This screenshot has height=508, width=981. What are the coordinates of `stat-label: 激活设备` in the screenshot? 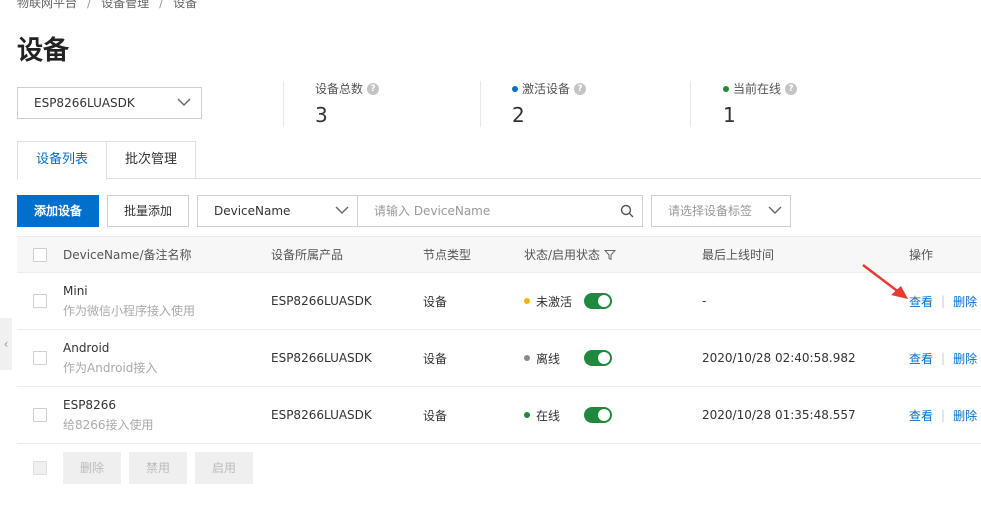 It's located at (546, 89).